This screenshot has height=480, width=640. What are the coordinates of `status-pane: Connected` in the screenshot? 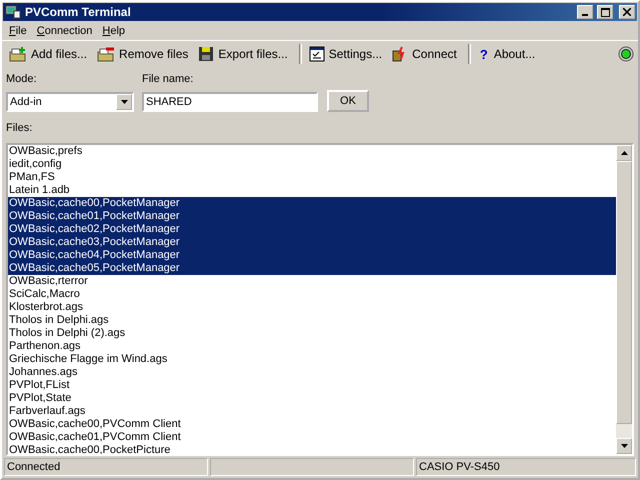 It's located at (106, 467).